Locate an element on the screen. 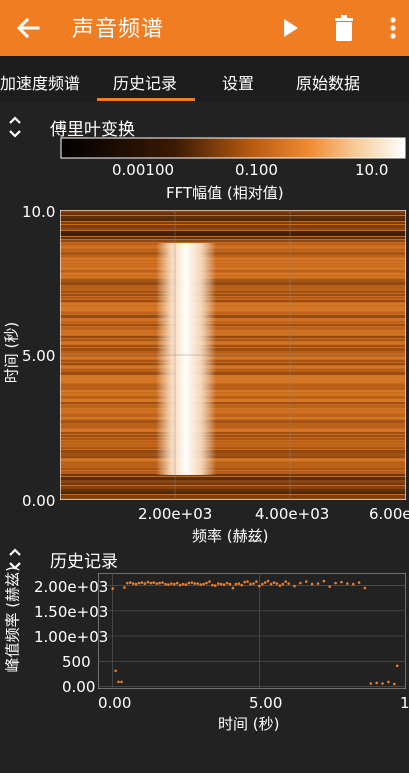  history-section-title: 历史记录 is located at coordinates (84, 562).